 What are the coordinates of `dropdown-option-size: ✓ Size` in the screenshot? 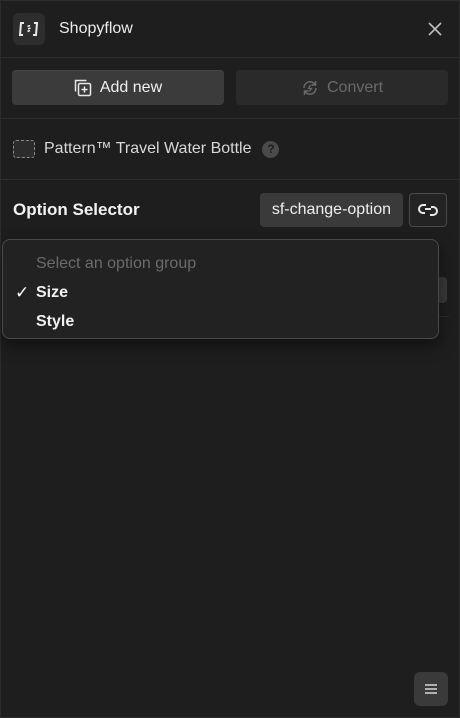 It's located at (220, 292).